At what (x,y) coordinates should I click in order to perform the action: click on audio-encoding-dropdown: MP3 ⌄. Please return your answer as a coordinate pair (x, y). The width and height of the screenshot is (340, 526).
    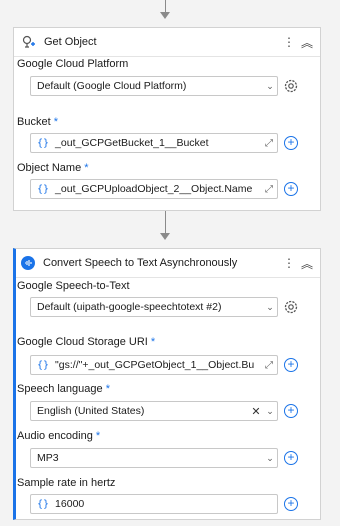
    Looking at the image, I should click on (154, 458).